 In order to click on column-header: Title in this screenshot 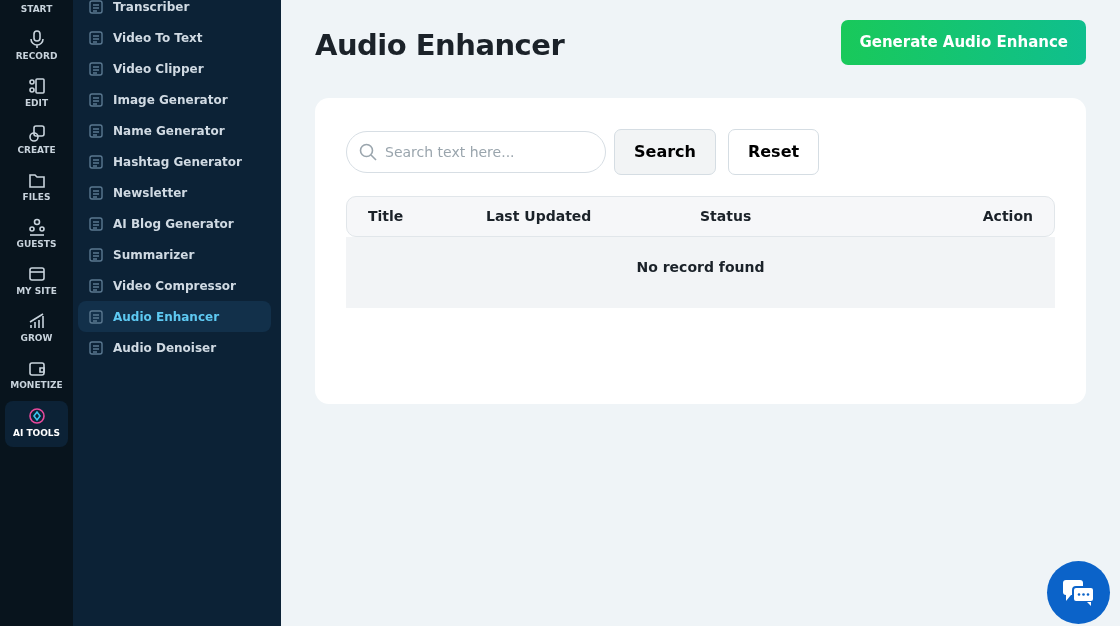, I will do `click(386, 216)`.